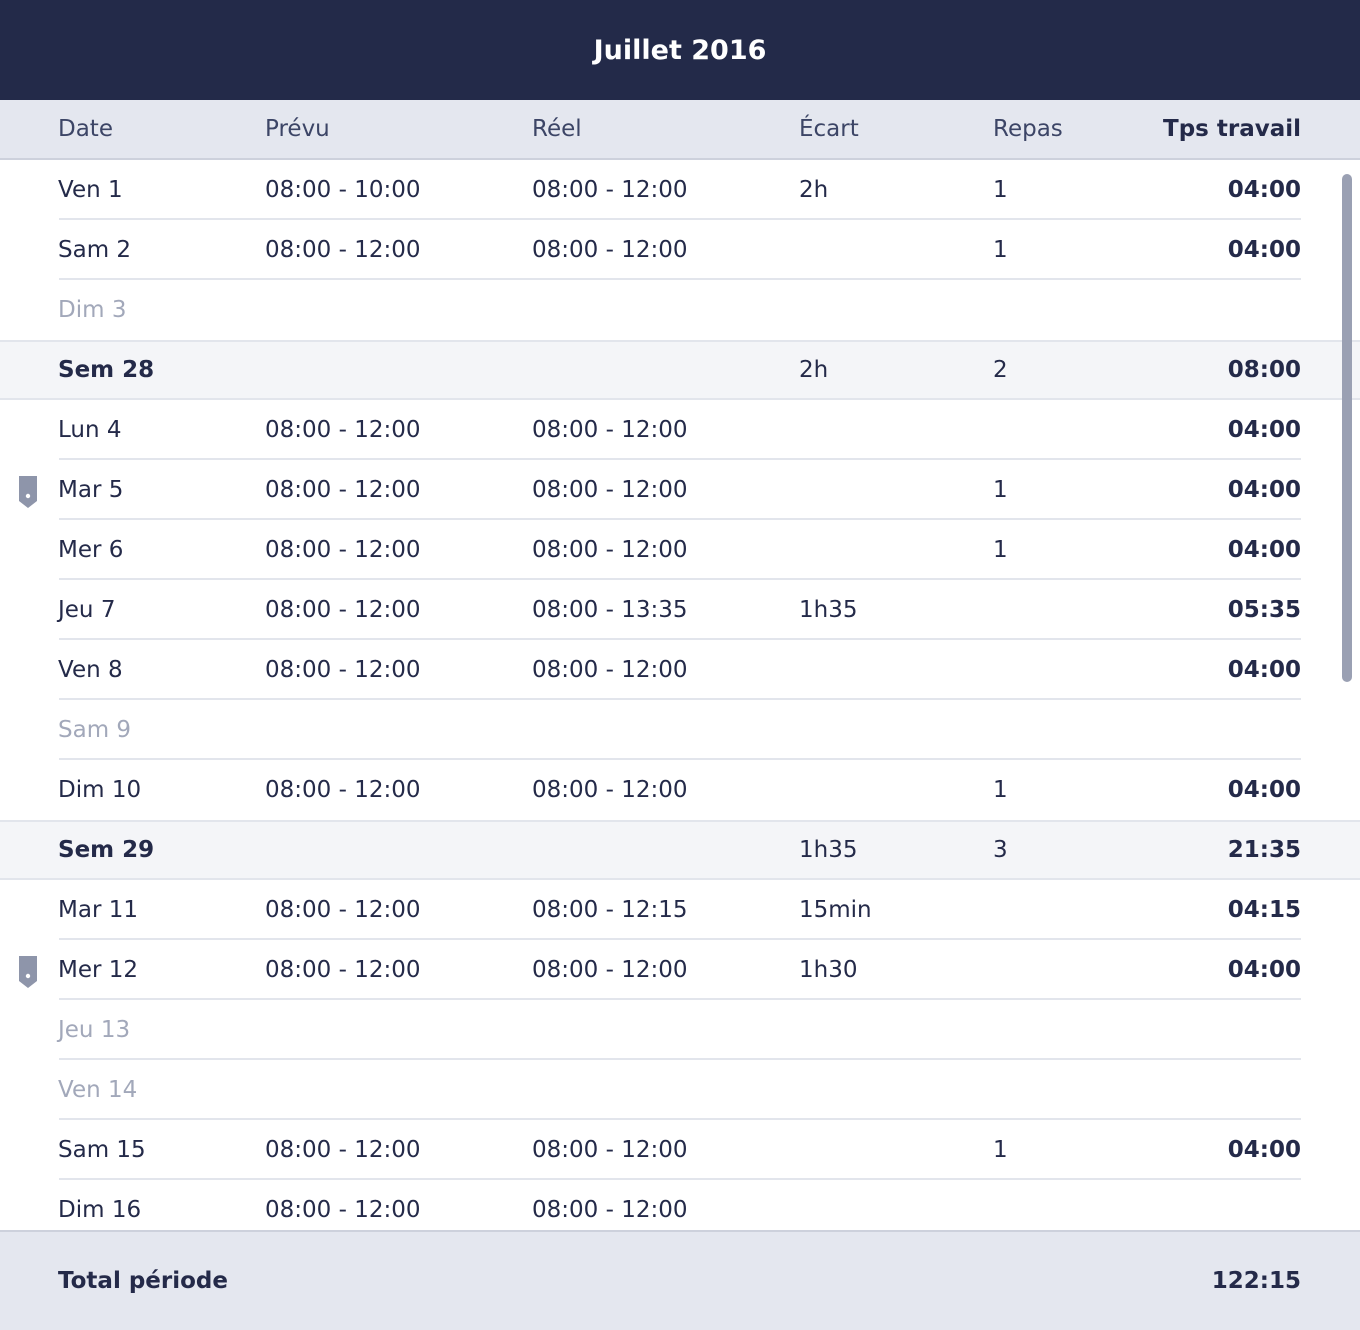 This screenshot has height=1330, width=1360. What do you see at coordinates (98, 910) in the screenshot?
I see `cell-date: Mar 11` at bounding box center [98, 910].